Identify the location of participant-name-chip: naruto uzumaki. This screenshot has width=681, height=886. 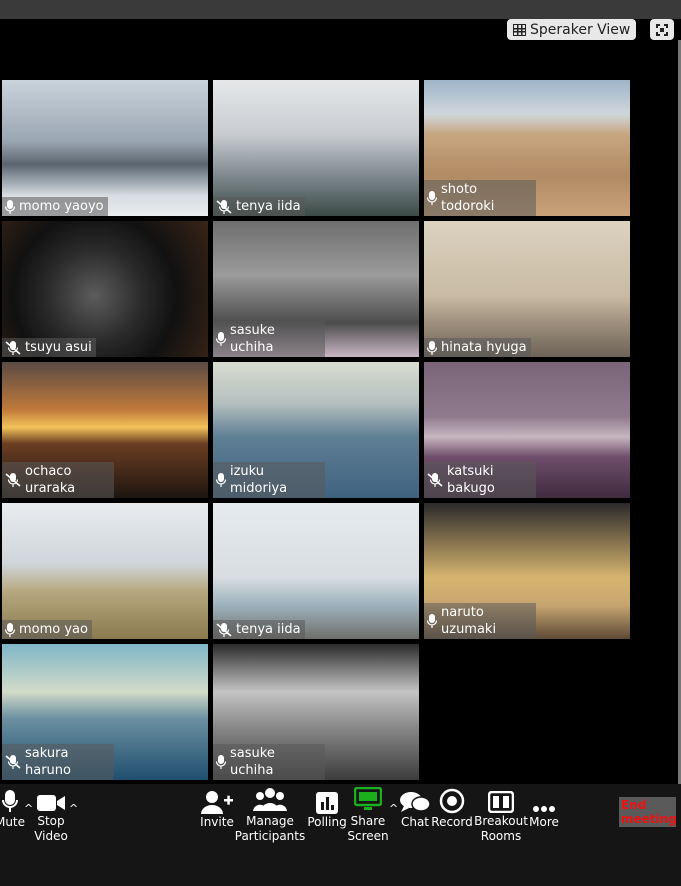
(480, 621).